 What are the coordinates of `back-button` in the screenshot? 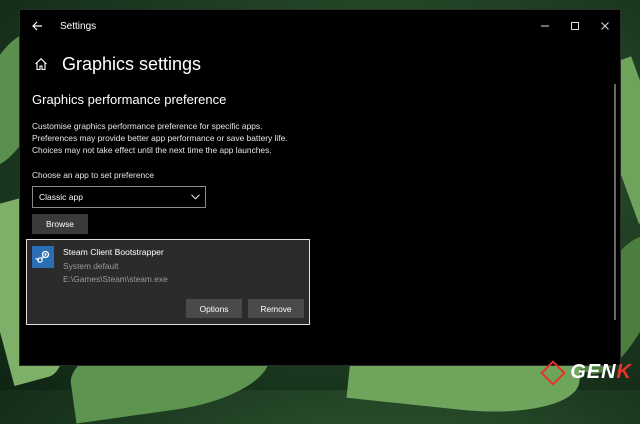 It's located at (37, 26).